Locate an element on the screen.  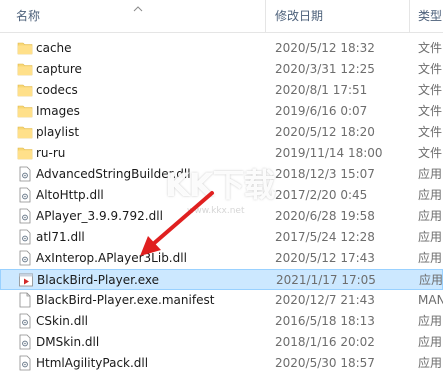
exe-app-icon is located at coordinates (26, 280).